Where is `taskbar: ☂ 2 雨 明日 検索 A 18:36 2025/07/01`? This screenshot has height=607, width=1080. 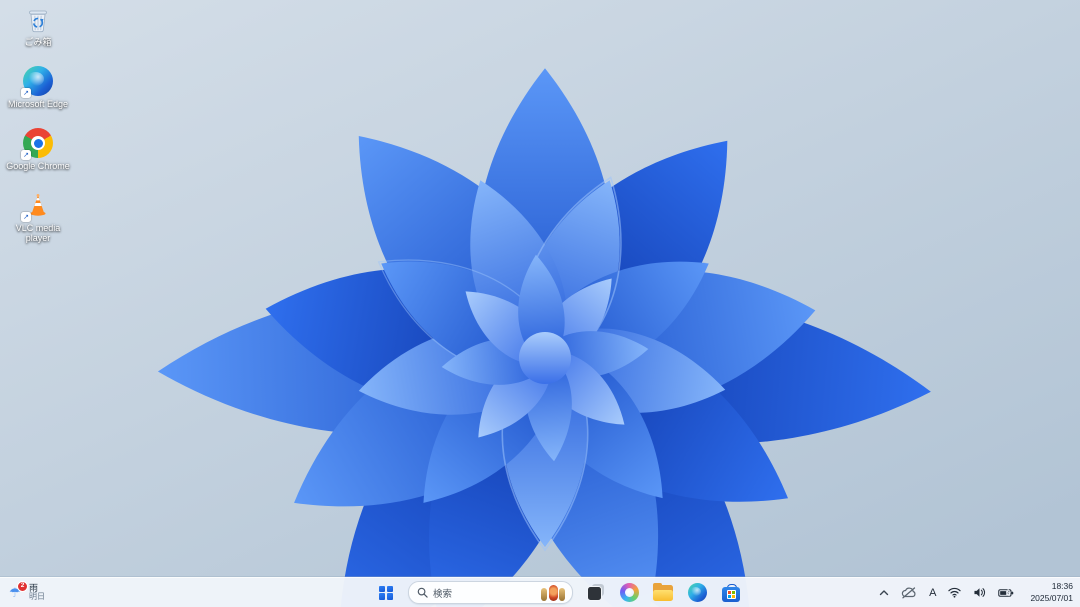 taskbar: ☂ 2 雨 明日 検索 A 18:36 2025/07/01 is located at coordinates (540, 592).